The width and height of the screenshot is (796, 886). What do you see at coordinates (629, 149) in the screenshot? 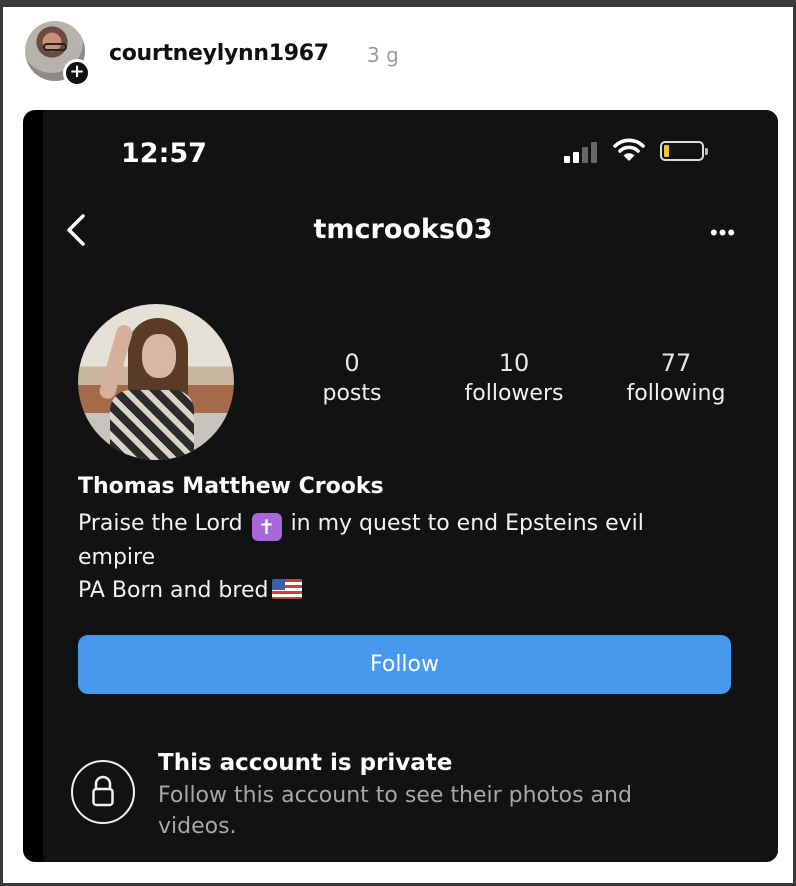
I see `wifi-icon` at bounding box center [629, 149].